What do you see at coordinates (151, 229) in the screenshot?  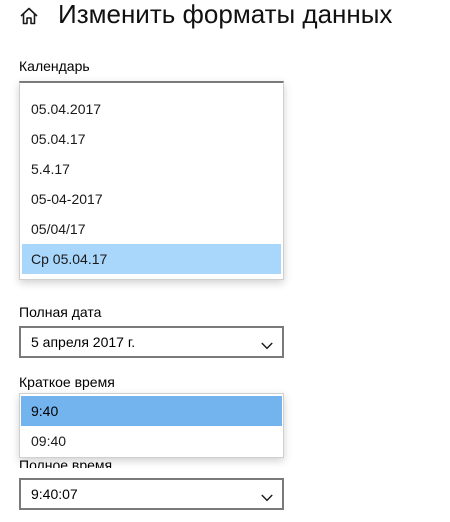 I see `calendar-option: 05/04/17` at bounding box center [151, 229].